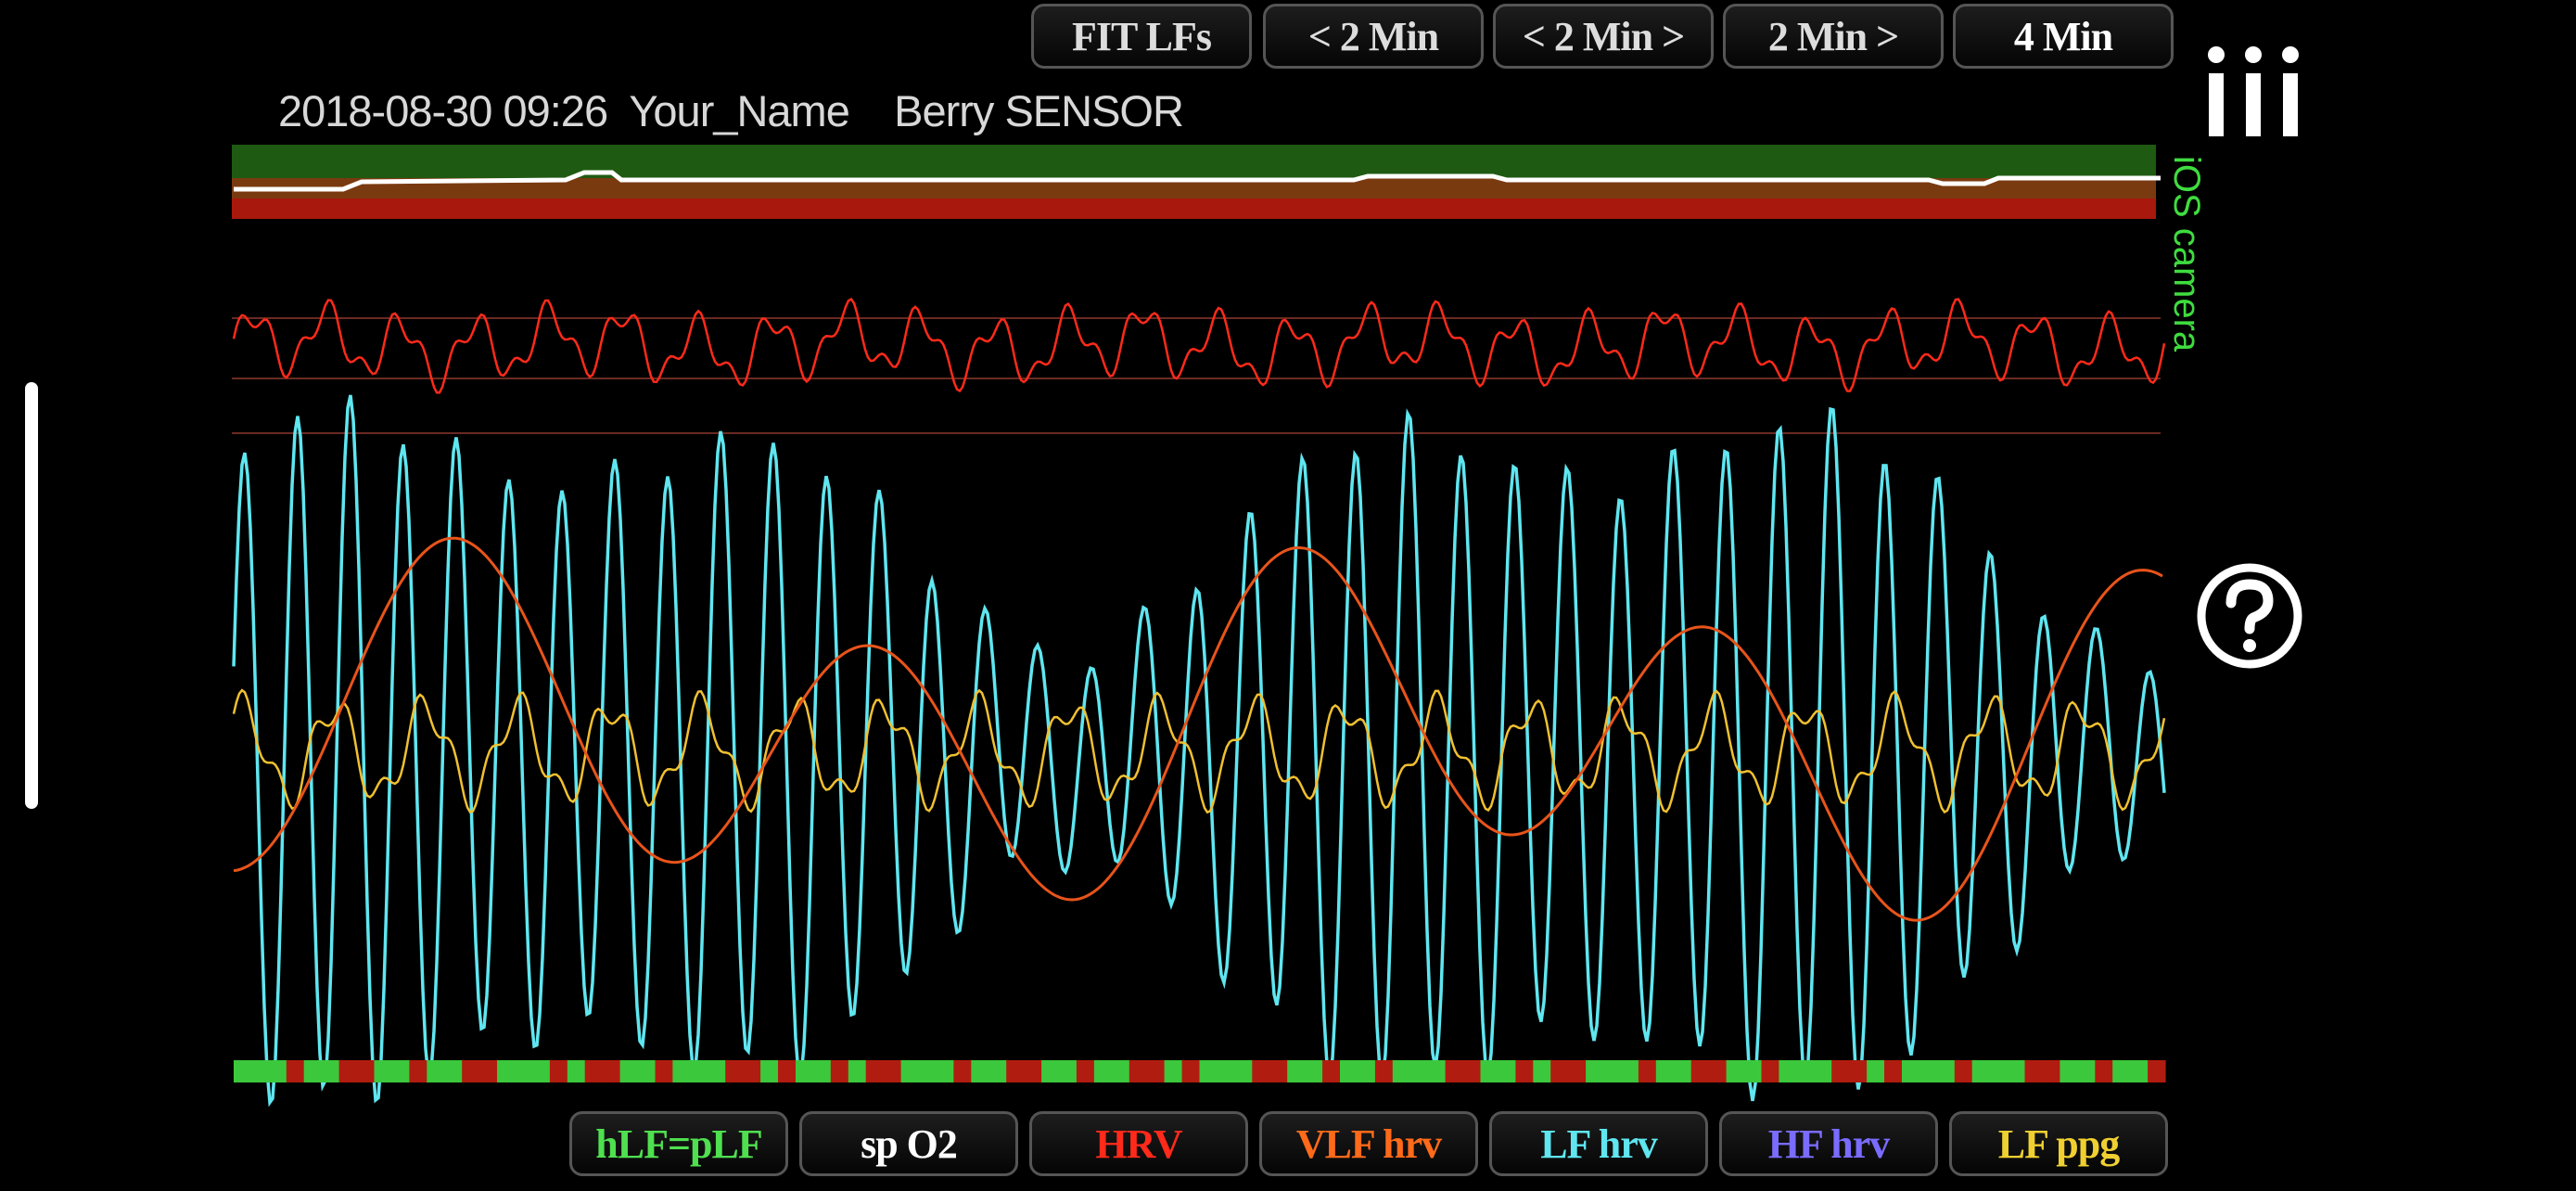 The height and width of the screenshot is (1191, 2576). What do you see at coordinates (908, 1143) in the screenshot?
I see `spo2-button: sp O2` at bounding box center [908, 1143].